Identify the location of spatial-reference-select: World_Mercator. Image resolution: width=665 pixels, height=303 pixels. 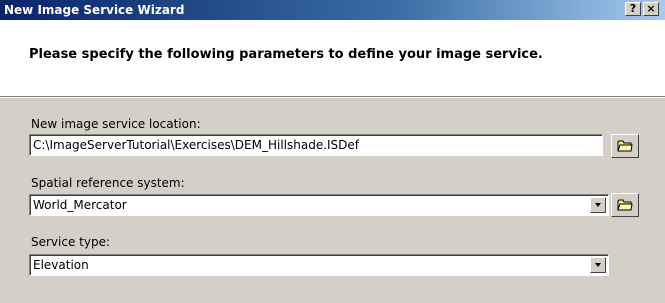
(319, 205).